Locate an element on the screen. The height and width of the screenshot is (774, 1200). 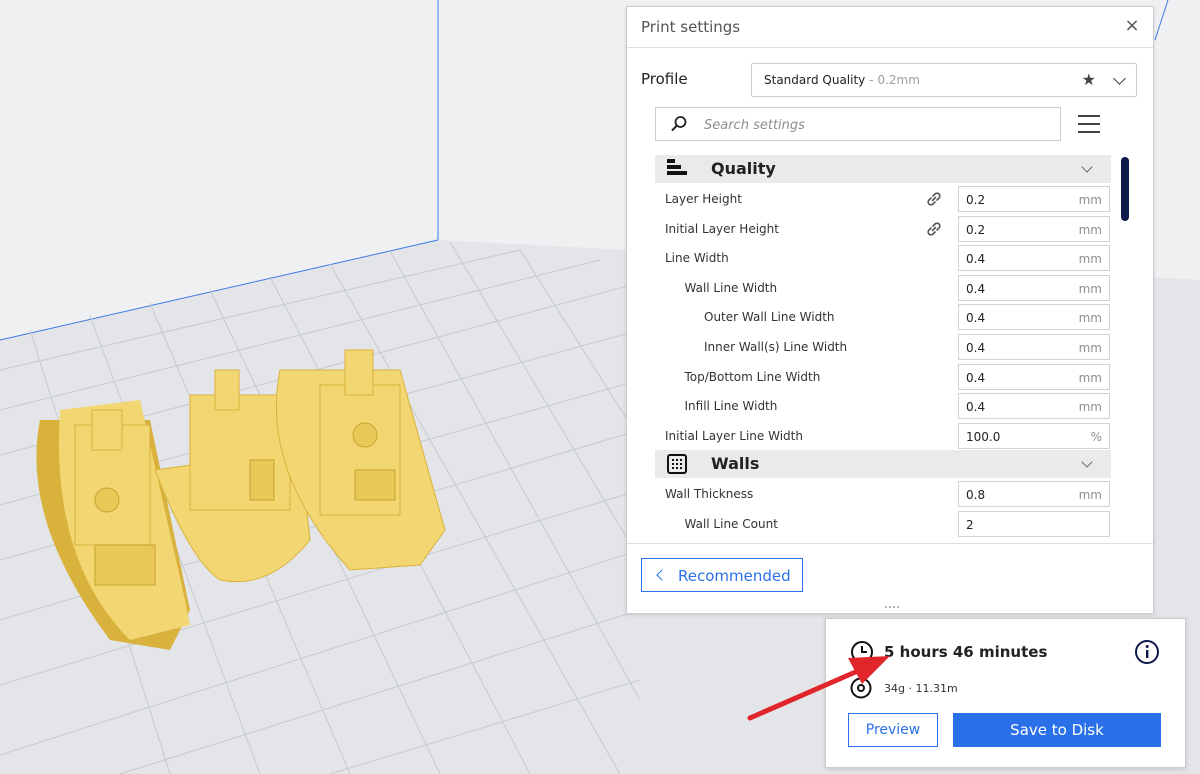
profile-dropdown: Standard Quality - 0.2mm ★ is located at coordinates (944, 80).